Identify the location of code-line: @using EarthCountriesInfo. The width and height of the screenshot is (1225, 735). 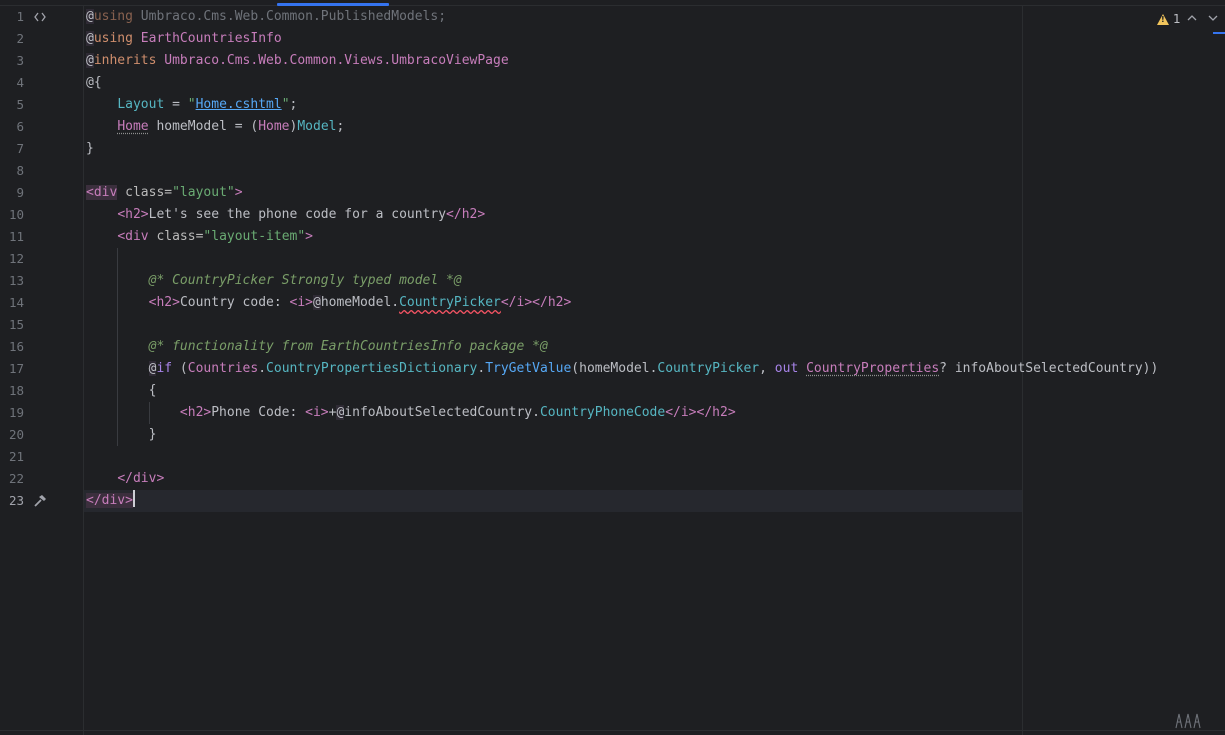
(184, 38).